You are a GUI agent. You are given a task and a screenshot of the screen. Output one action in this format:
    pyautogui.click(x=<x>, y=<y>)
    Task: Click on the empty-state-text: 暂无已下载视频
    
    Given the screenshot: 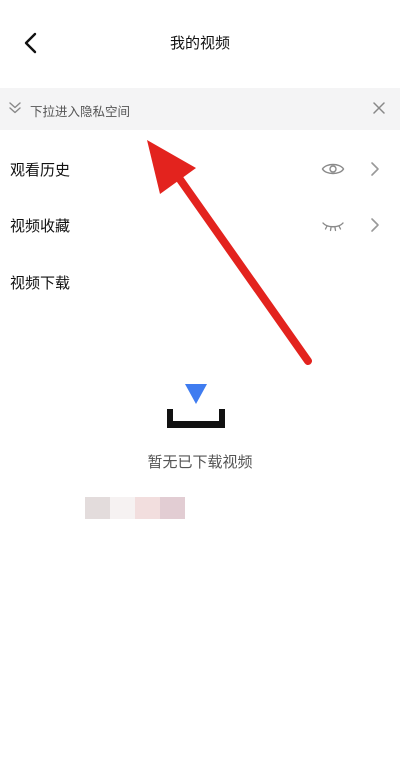 What is the action you would take?
    pyautogui.click(x=200, y=462)
    